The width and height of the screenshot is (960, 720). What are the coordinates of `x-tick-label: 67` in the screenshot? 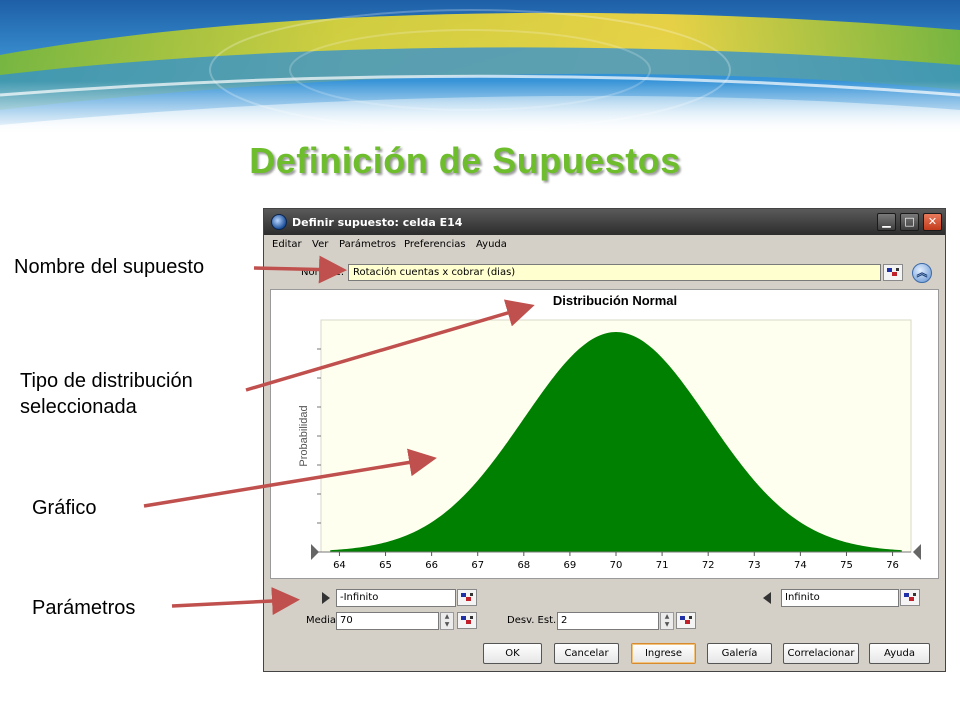 It's located at (477, 565).